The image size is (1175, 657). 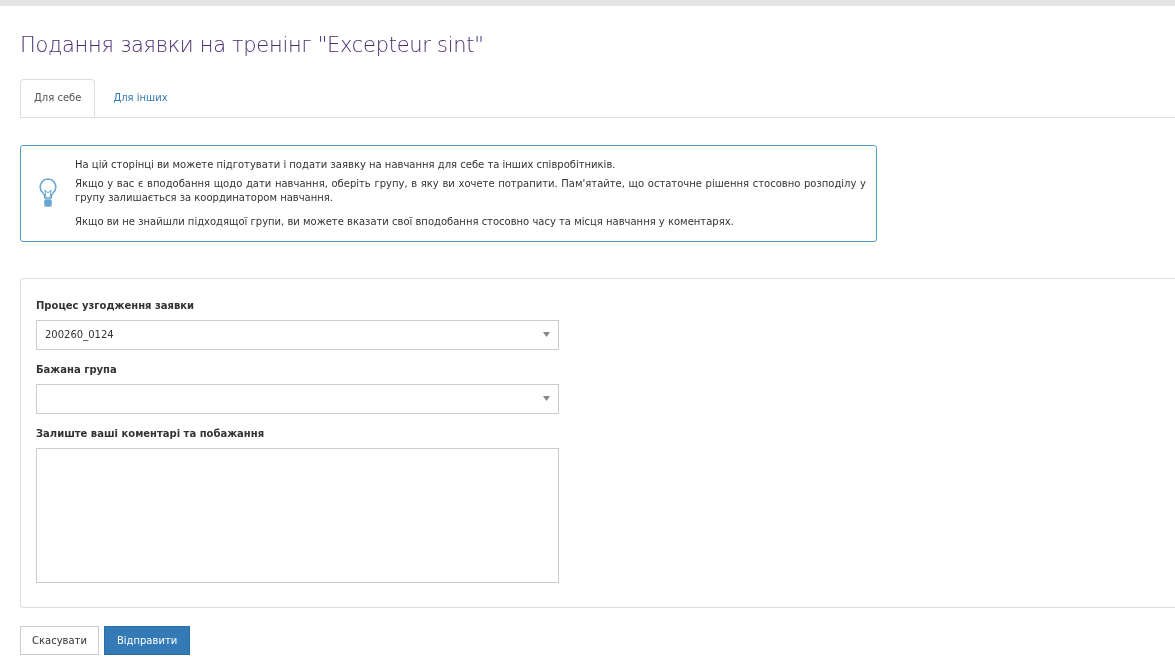 I want to click on tab: Для себе, so click(x=58, y=97).